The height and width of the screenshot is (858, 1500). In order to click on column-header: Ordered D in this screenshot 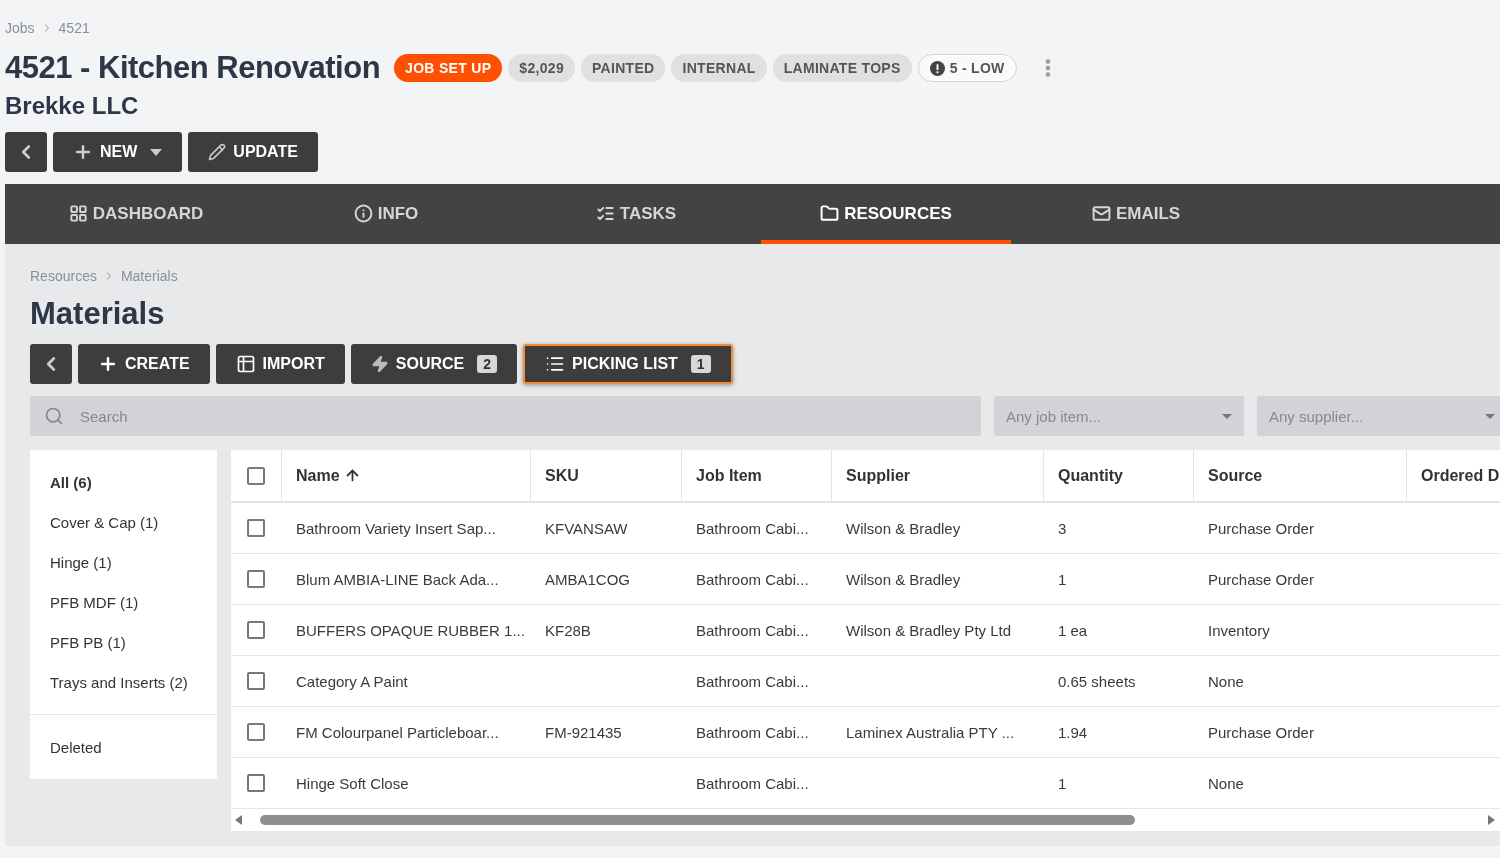, I will do `click(1460, 475)`.